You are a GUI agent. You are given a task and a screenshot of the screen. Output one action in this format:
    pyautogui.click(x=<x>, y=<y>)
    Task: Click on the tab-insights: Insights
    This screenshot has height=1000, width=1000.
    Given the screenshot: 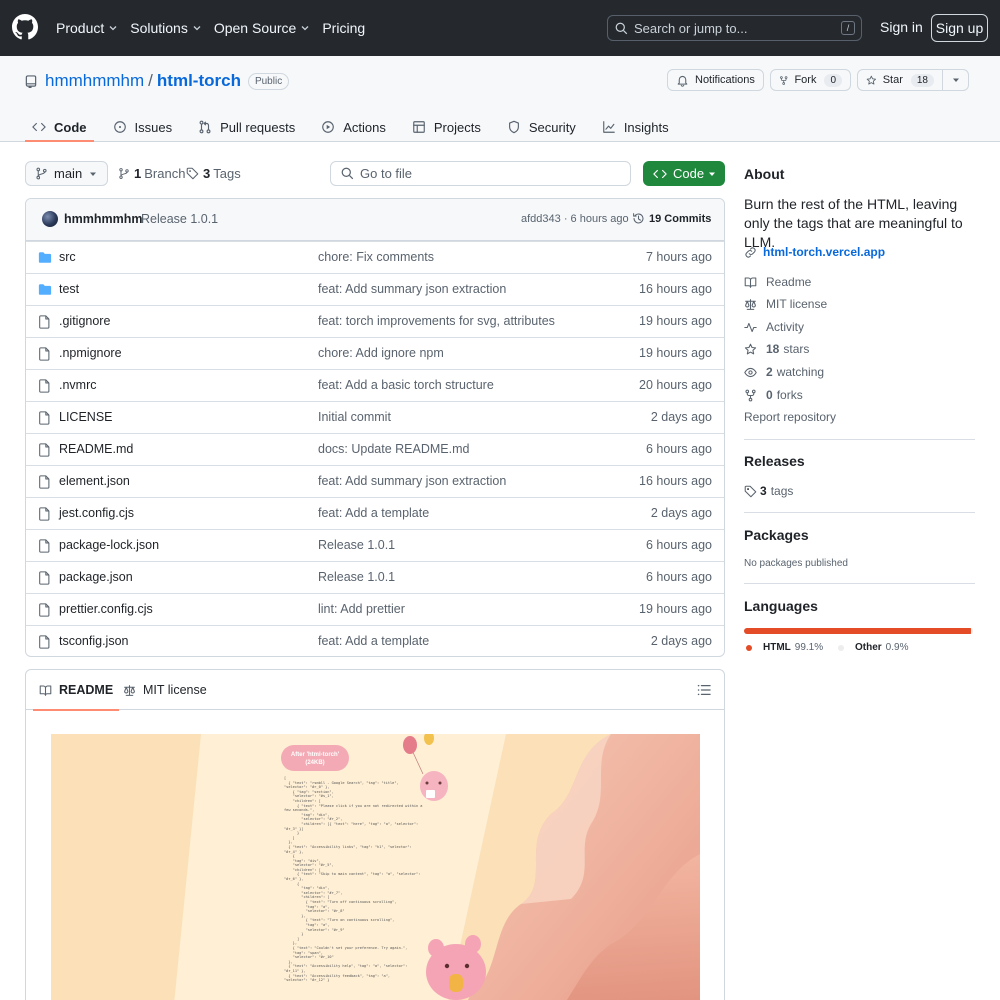 What is the action you would take?
    pyautogui.click(x=635, y=127)
    